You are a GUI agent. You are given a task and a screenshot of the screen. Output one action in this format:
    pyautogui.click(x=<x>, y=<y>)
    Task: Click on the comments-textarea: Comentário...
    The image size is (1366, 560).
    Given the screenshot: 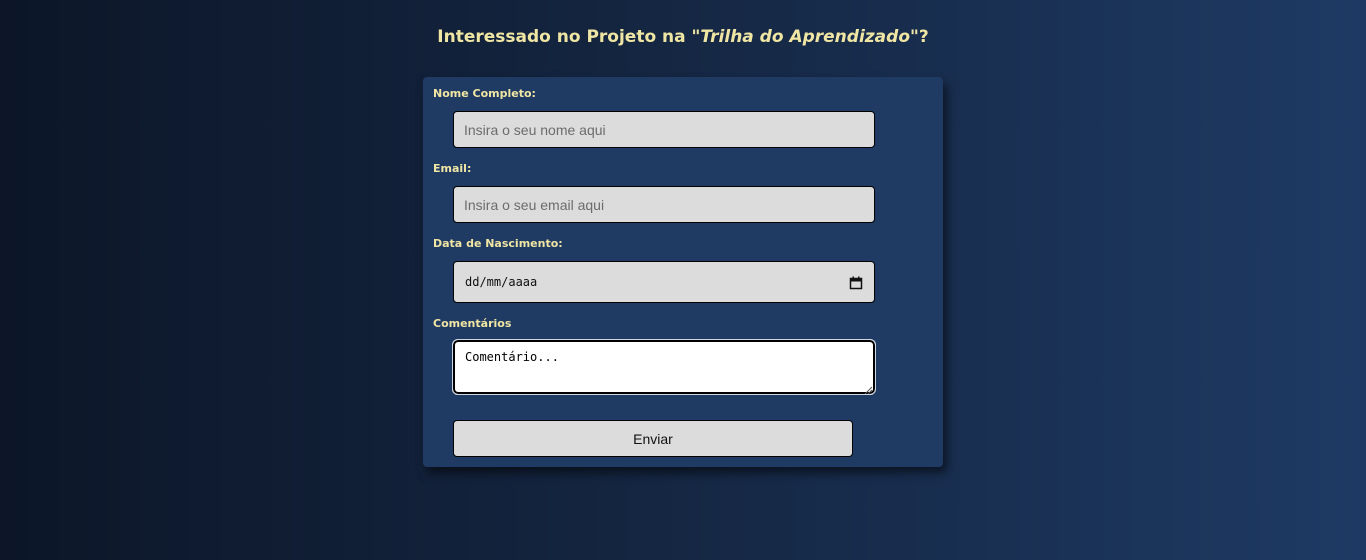 What is the action you would take?
    pyautogui.click(x=664, y=367)
    